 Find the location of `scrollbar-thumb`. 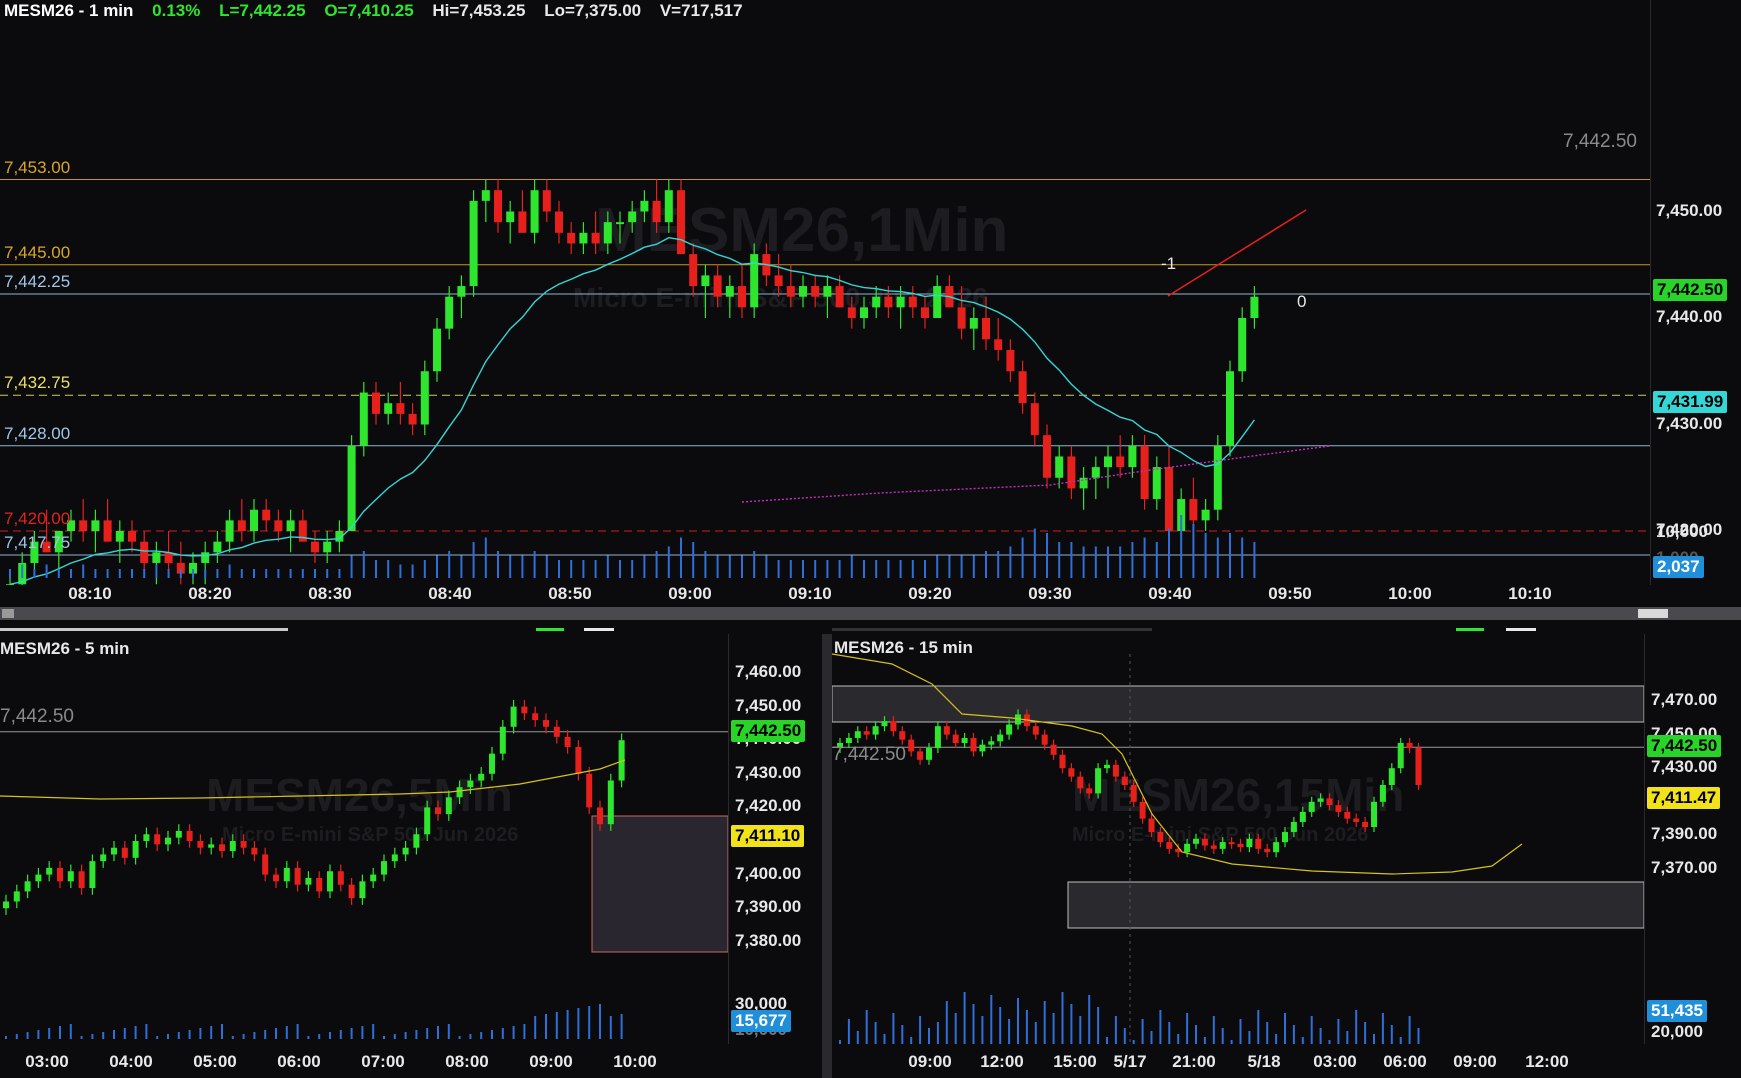

scrollbar-thumb is located at coordinates (1653, 613).